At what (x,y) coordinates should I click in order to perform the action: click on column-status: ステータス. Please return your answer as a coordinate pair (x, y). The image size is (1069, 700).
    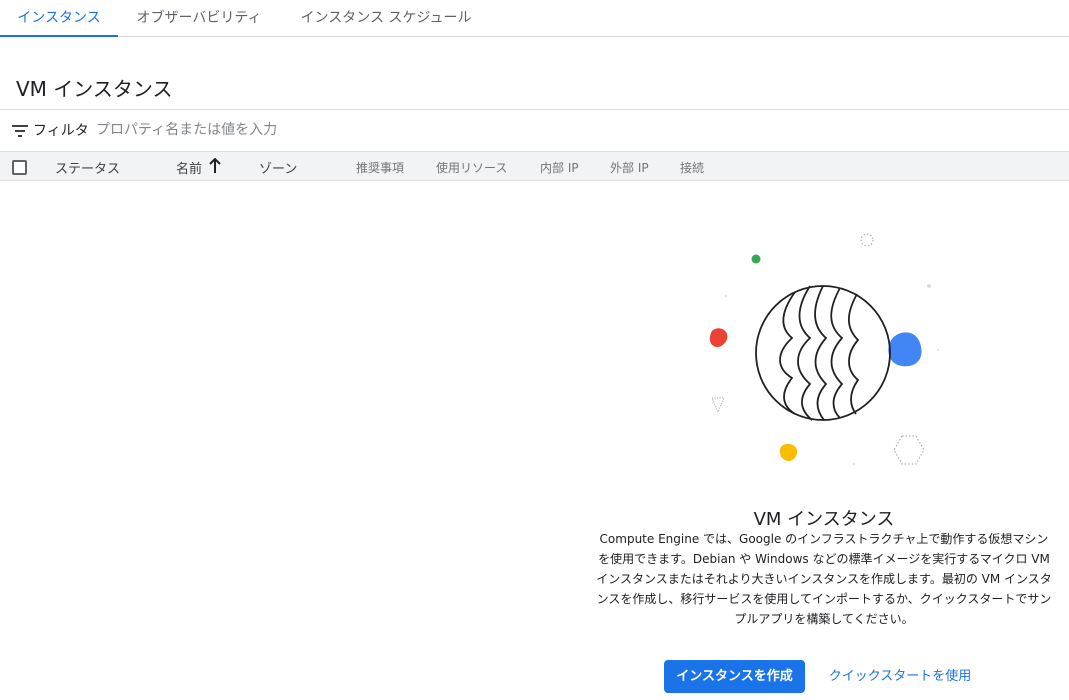
    Looking at the image, I should click on (87, 167).